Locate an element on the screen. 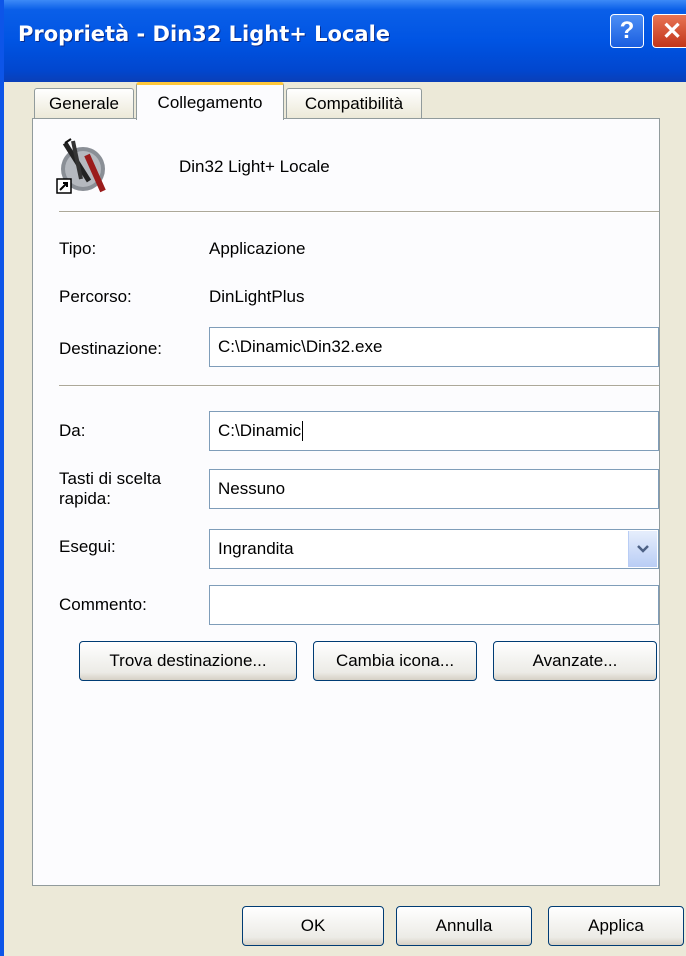 Image resolution: width=686 pixels, height=956 pixels. title-bar: Proprietà - Din32 Light+ Locale ? ✕ is located at coordinates (345, 41).